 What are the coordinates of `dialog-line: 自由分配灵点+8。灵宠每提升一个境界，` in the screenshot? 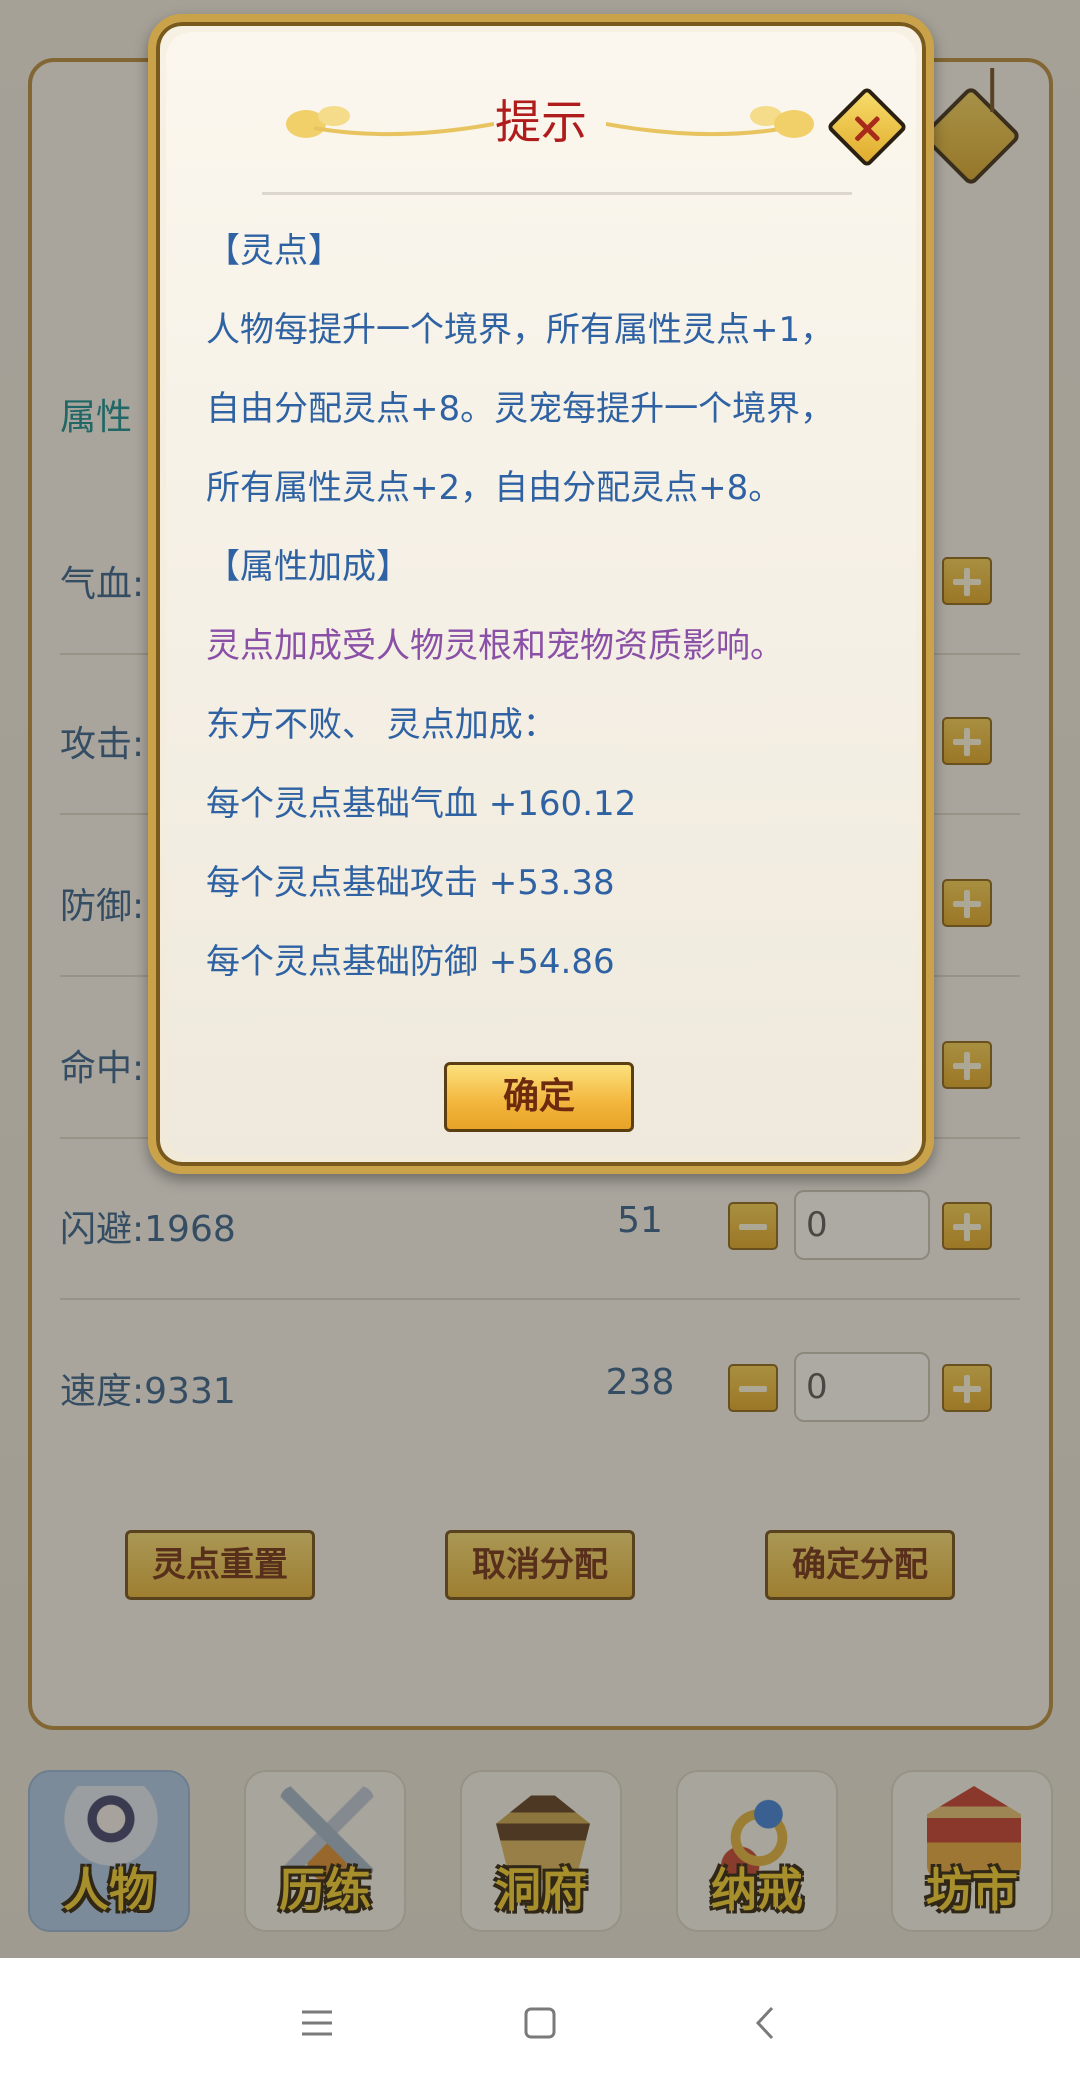 It's located at (520, 409).